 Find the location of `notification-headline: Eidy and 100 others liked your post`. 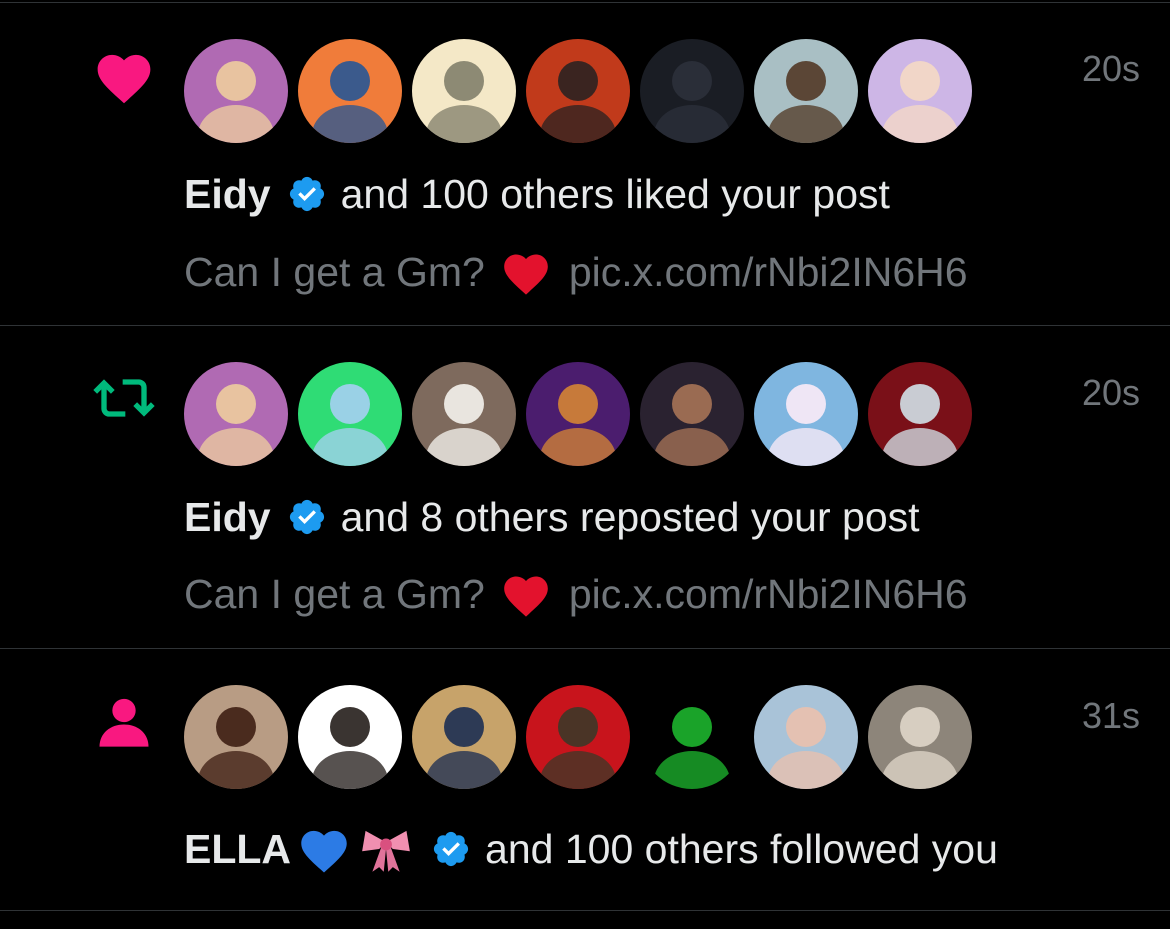

notification-headline: Eidy and 100 others liked your post is located at coordinates (537, 194).